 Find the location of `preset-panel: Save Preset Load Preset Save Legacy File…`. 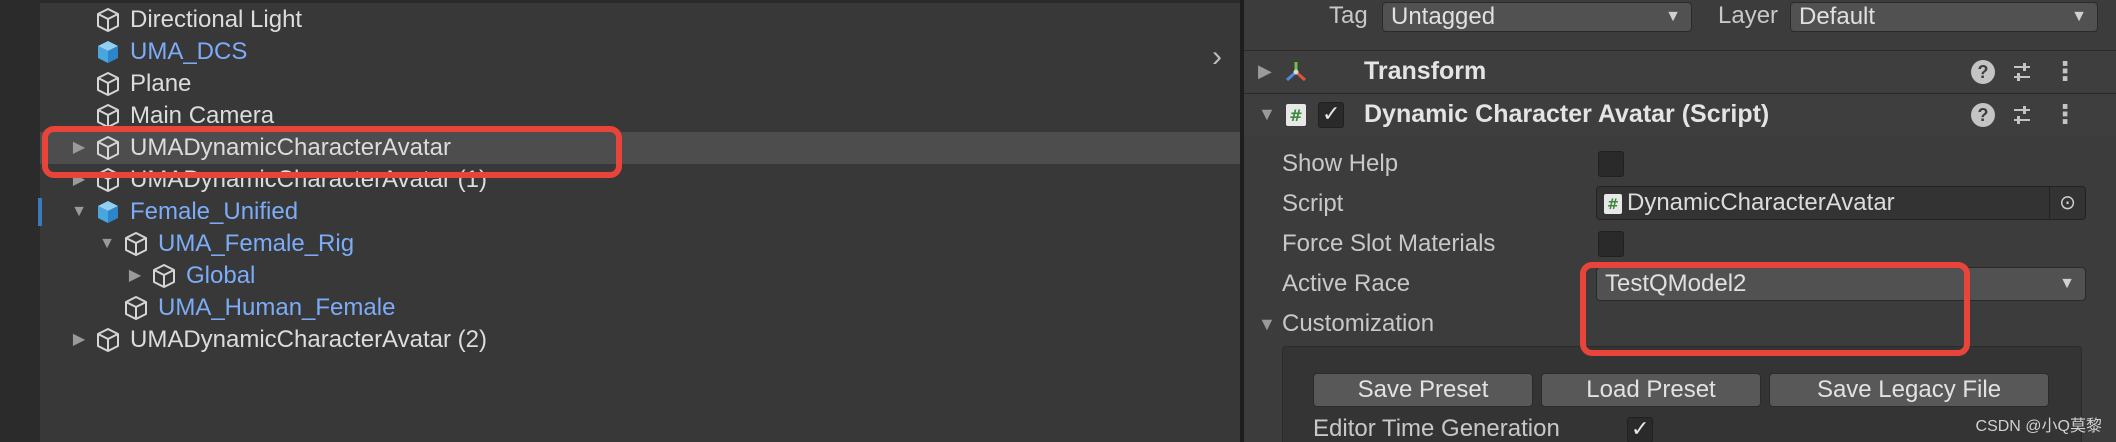

preset-panel: Save Preset Load Preset Save Legacy File… is located at coordinates (1682, 394).